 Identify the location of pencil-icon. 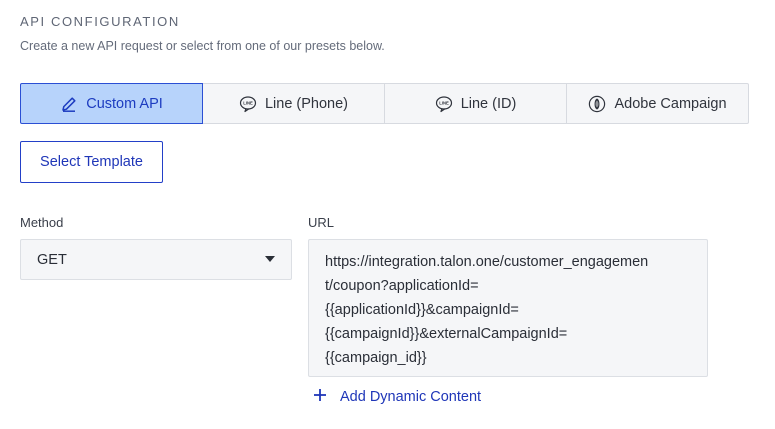
(69, 104).